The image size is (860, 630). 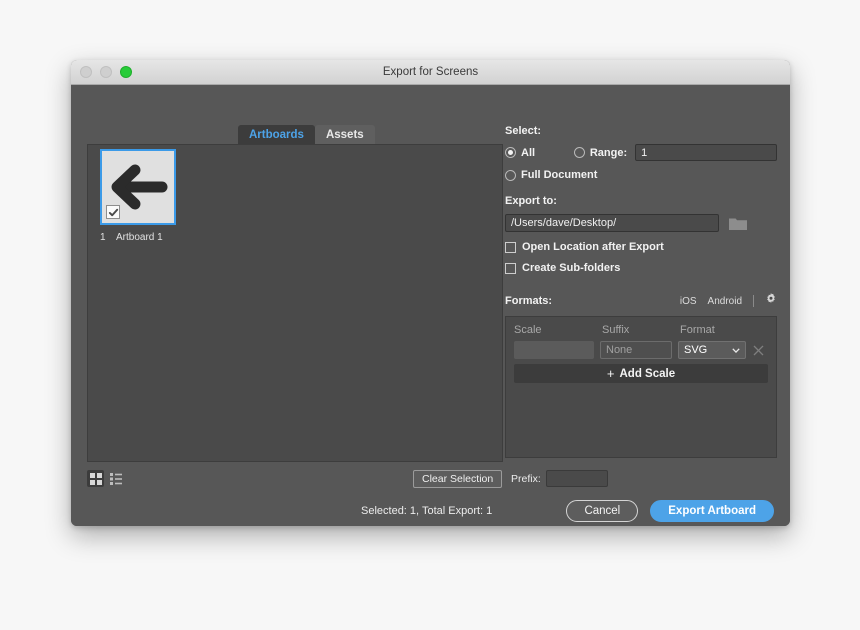 I want to click on tab-artboards-label: Artboards, so click(x=276, y=134).